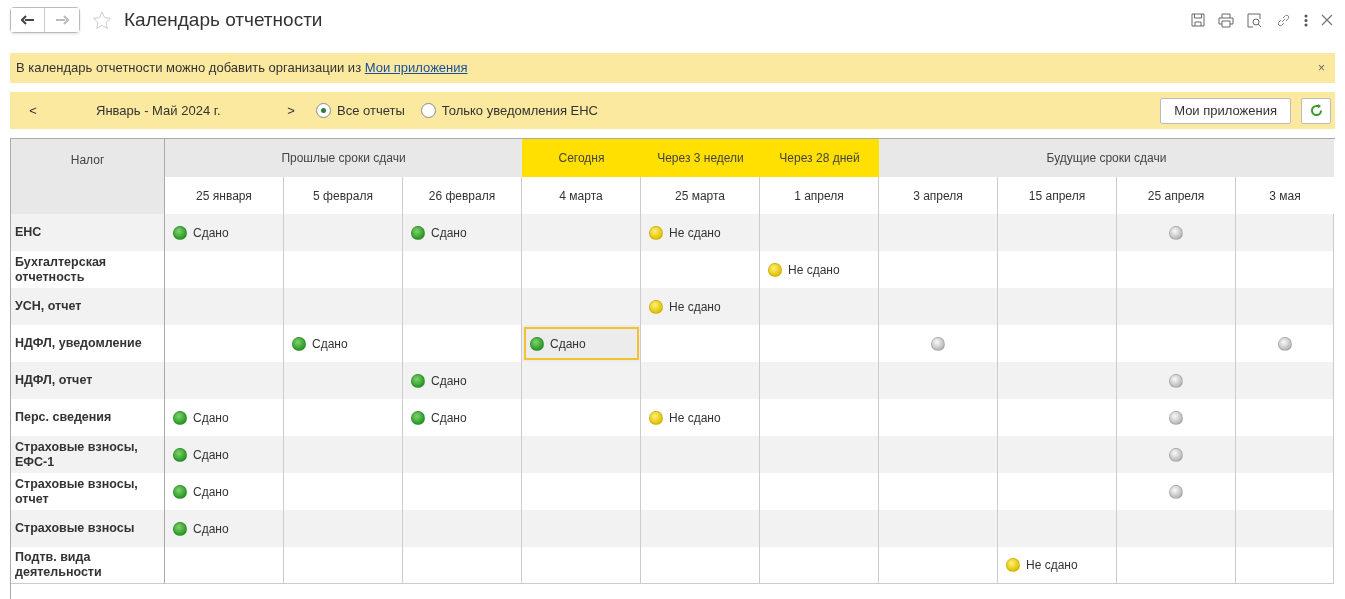  Describe the element at coordinates (581, 158) in the screenshot. I see `group-header: Сегодня` at that location.